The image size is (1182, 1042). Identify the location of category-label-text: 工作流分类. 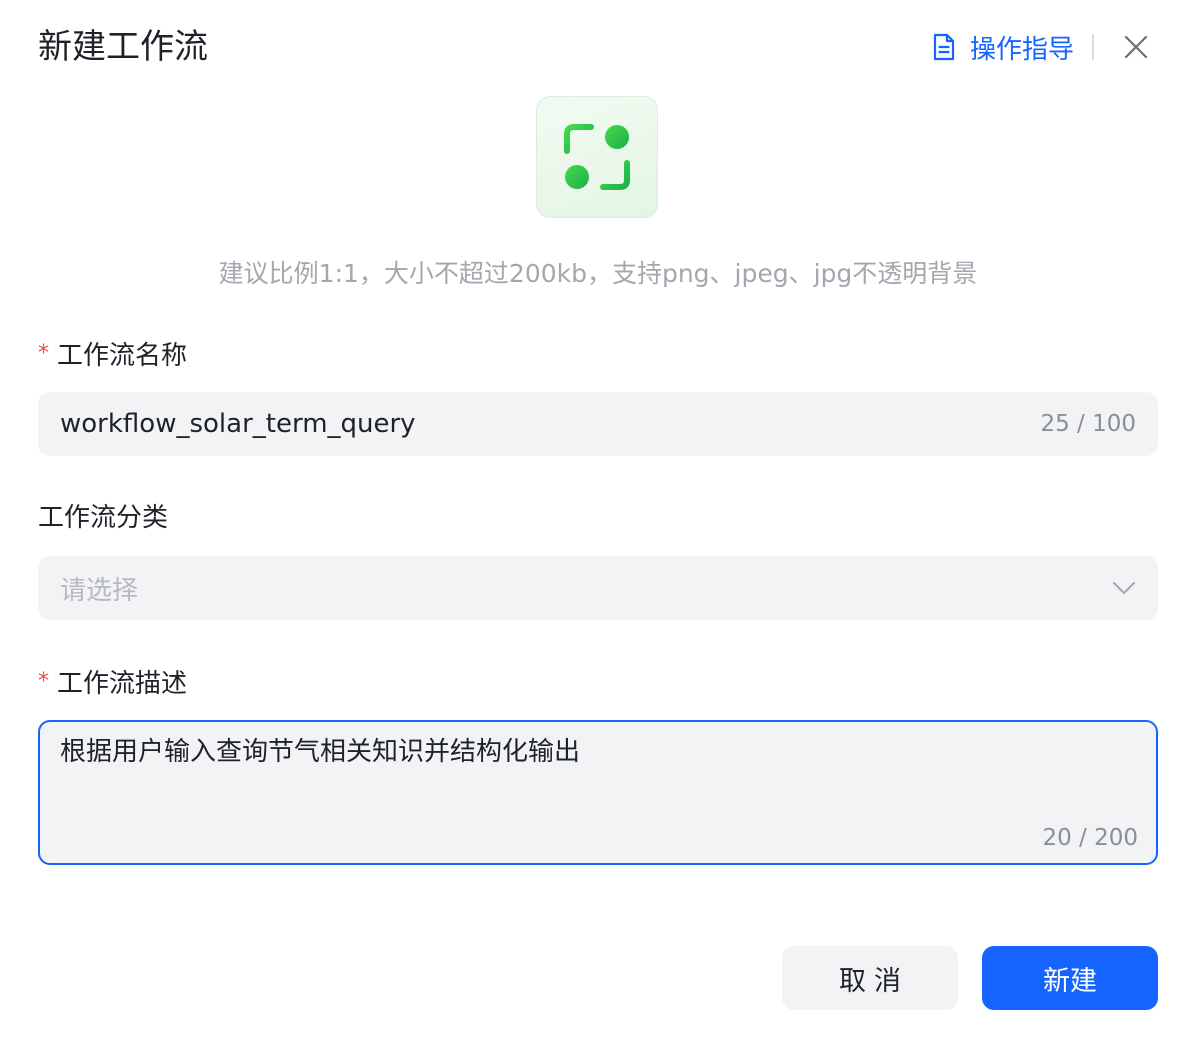
(103, 518).